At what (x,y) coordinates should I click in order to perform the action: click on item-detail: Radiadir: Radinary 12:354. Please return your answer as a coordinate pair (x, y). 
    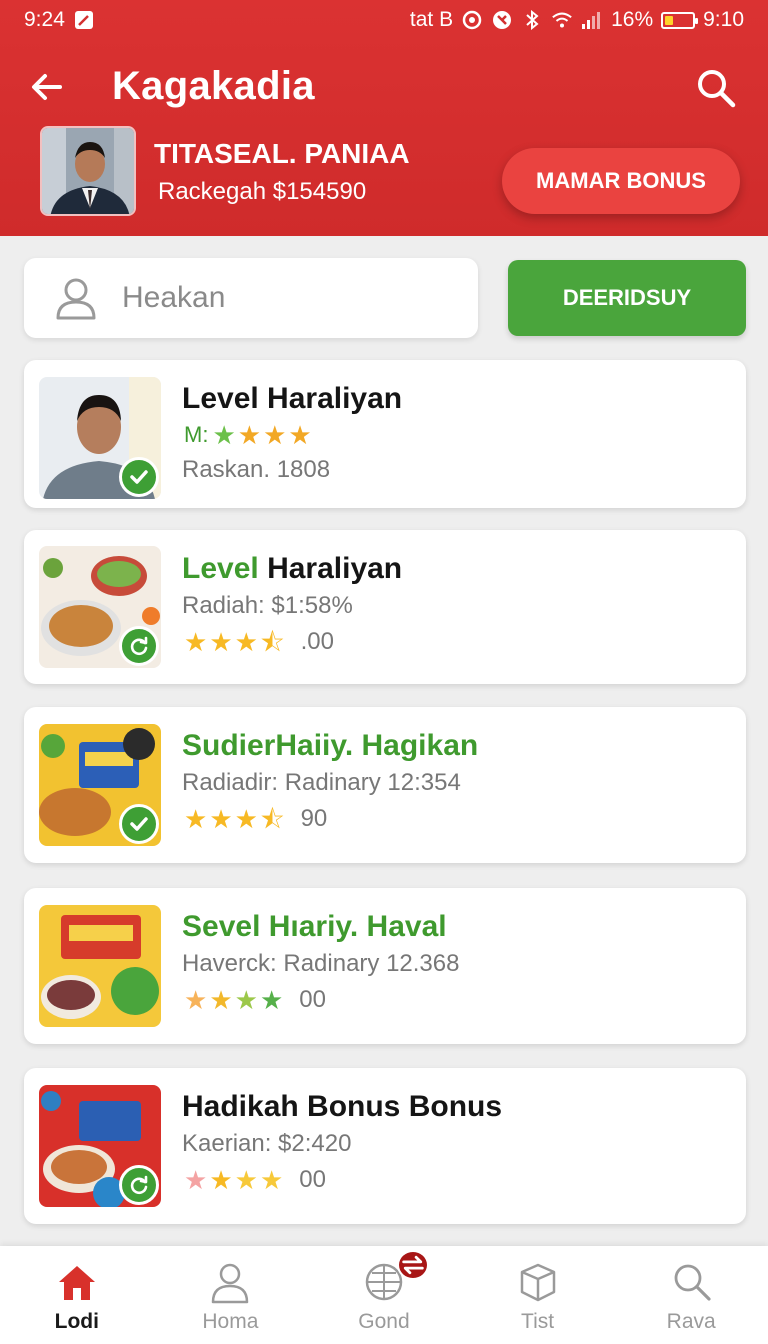
    Looking at the image, I should click on (321, 782).